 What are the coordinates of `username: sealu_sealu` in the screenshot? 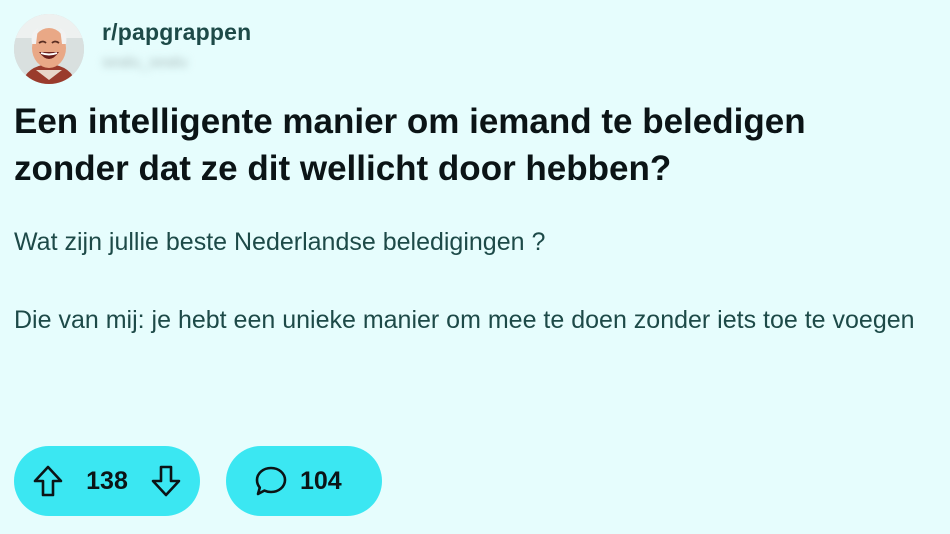 It's located at (176, 63).